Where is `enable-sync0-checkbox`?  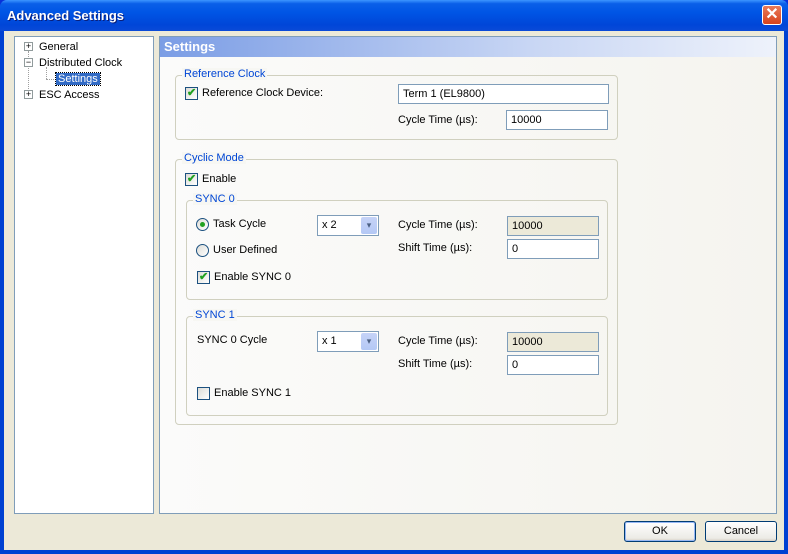
enable-sync0-checkbox is located at coordinates (203, 277).